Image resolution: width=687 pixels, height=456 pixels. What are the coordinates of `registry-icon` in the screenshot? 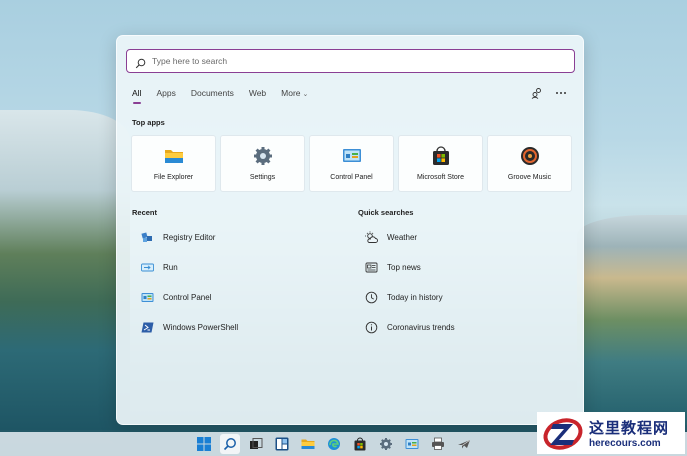 It's located at (147, 237).